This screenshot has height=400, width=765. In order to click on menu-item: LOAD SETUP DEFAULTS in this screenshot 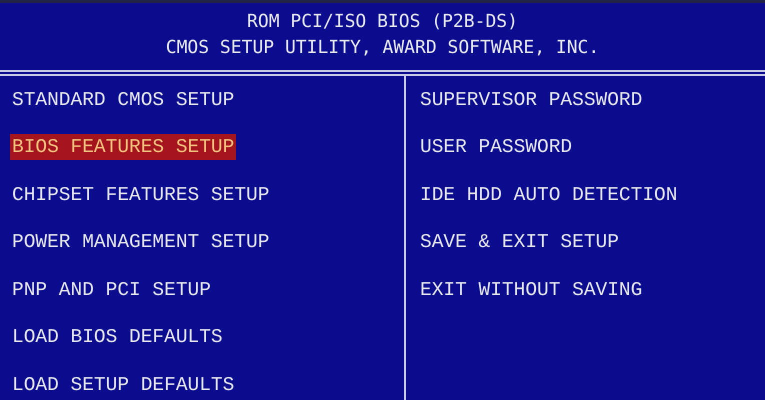, I will do `click(123, 385)`.